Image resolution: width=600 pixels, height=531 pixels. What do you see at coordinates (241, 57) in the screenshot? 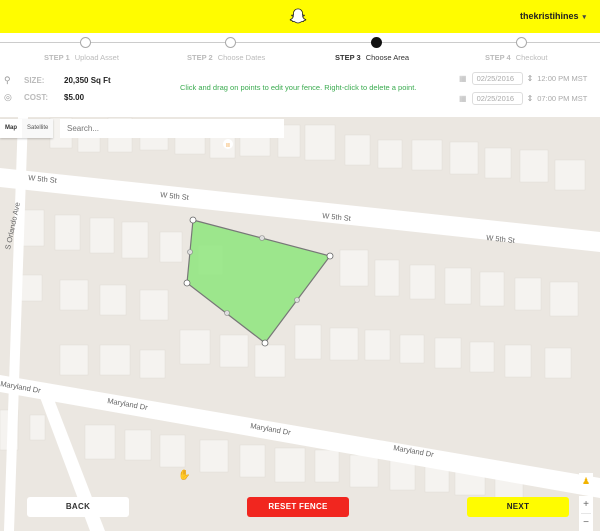
I see `step-2-label: Choose Dates` at bounding box center [241, 57].